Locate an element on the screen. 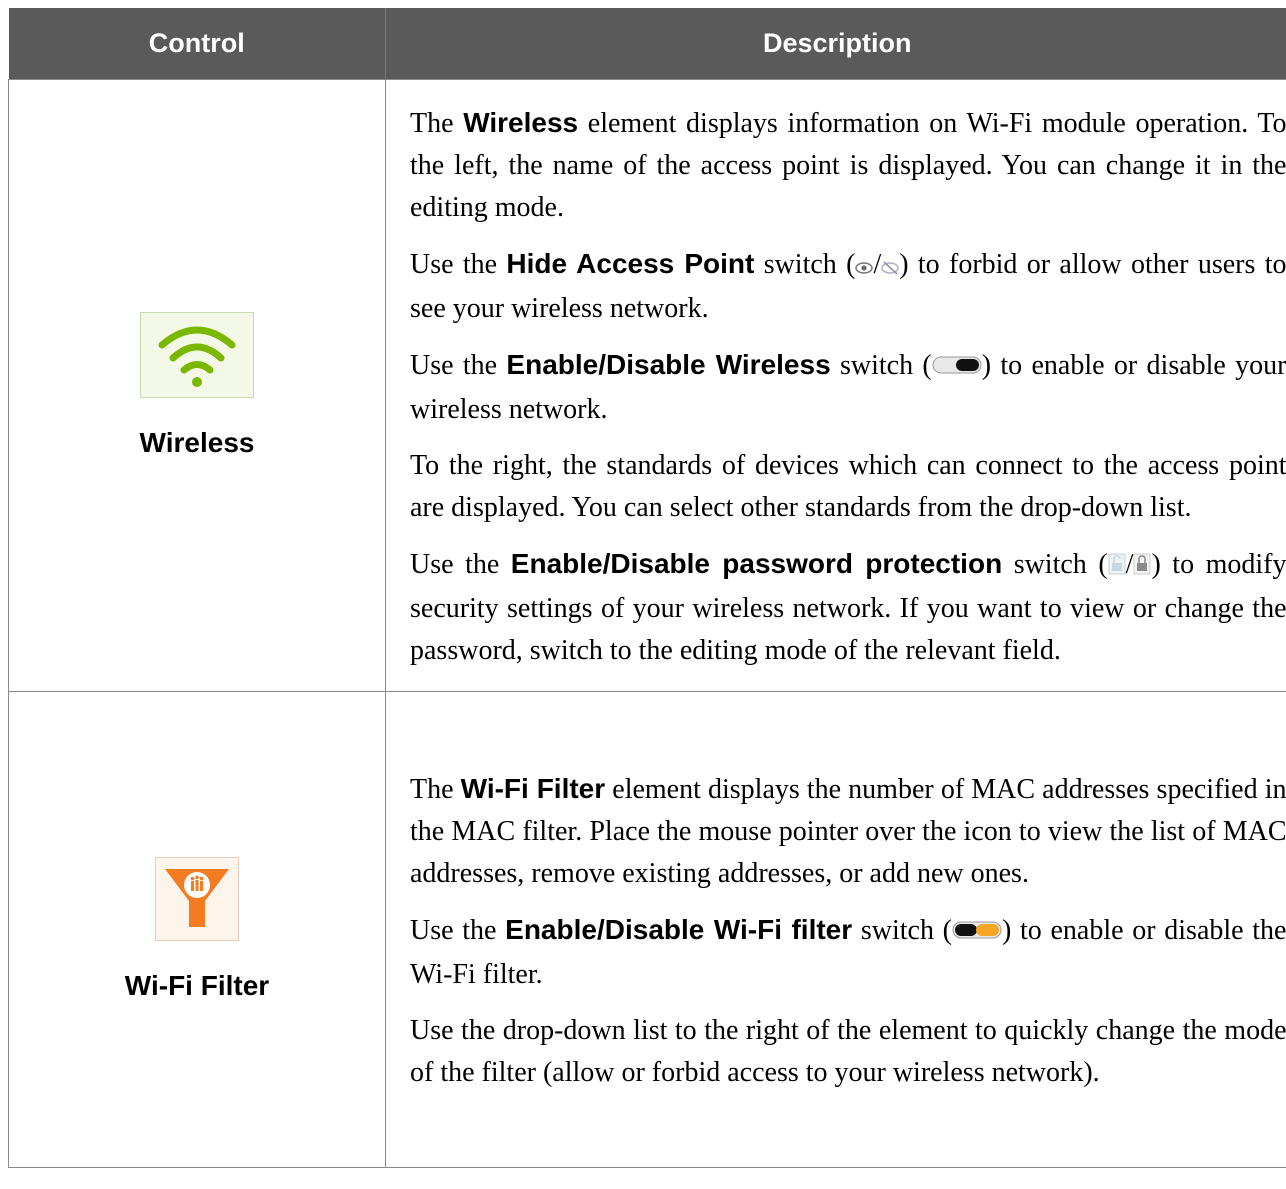  control-label-wifi-filter: Wi-Fi Filter is located at coordinates (197, 985).